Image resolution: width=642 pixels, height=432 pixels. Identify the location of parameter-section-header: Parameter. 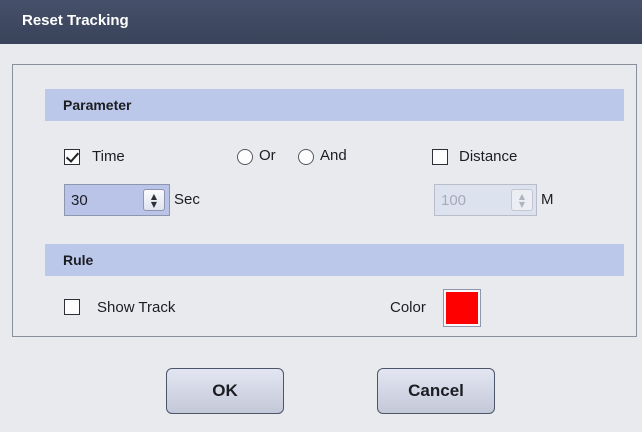
(334, 105).